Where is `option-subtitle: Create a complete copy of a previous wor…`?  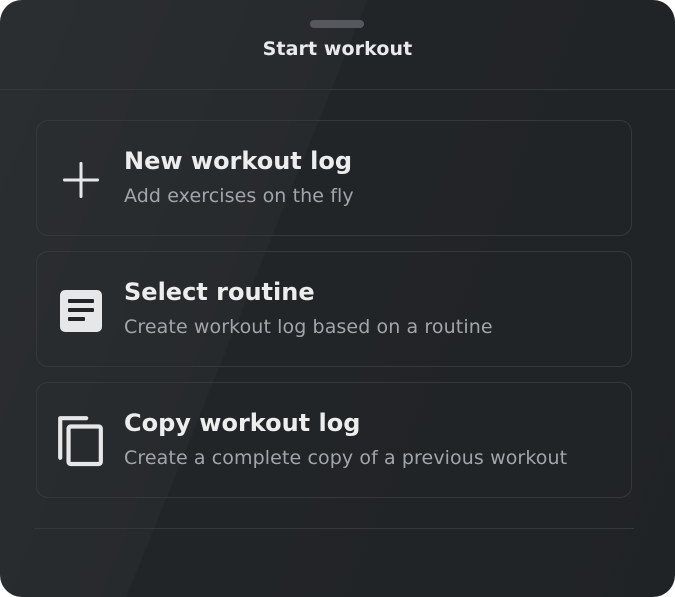 option-subtitle: Create a complete copy of a previous wor… is located at coordinates (346, 458).